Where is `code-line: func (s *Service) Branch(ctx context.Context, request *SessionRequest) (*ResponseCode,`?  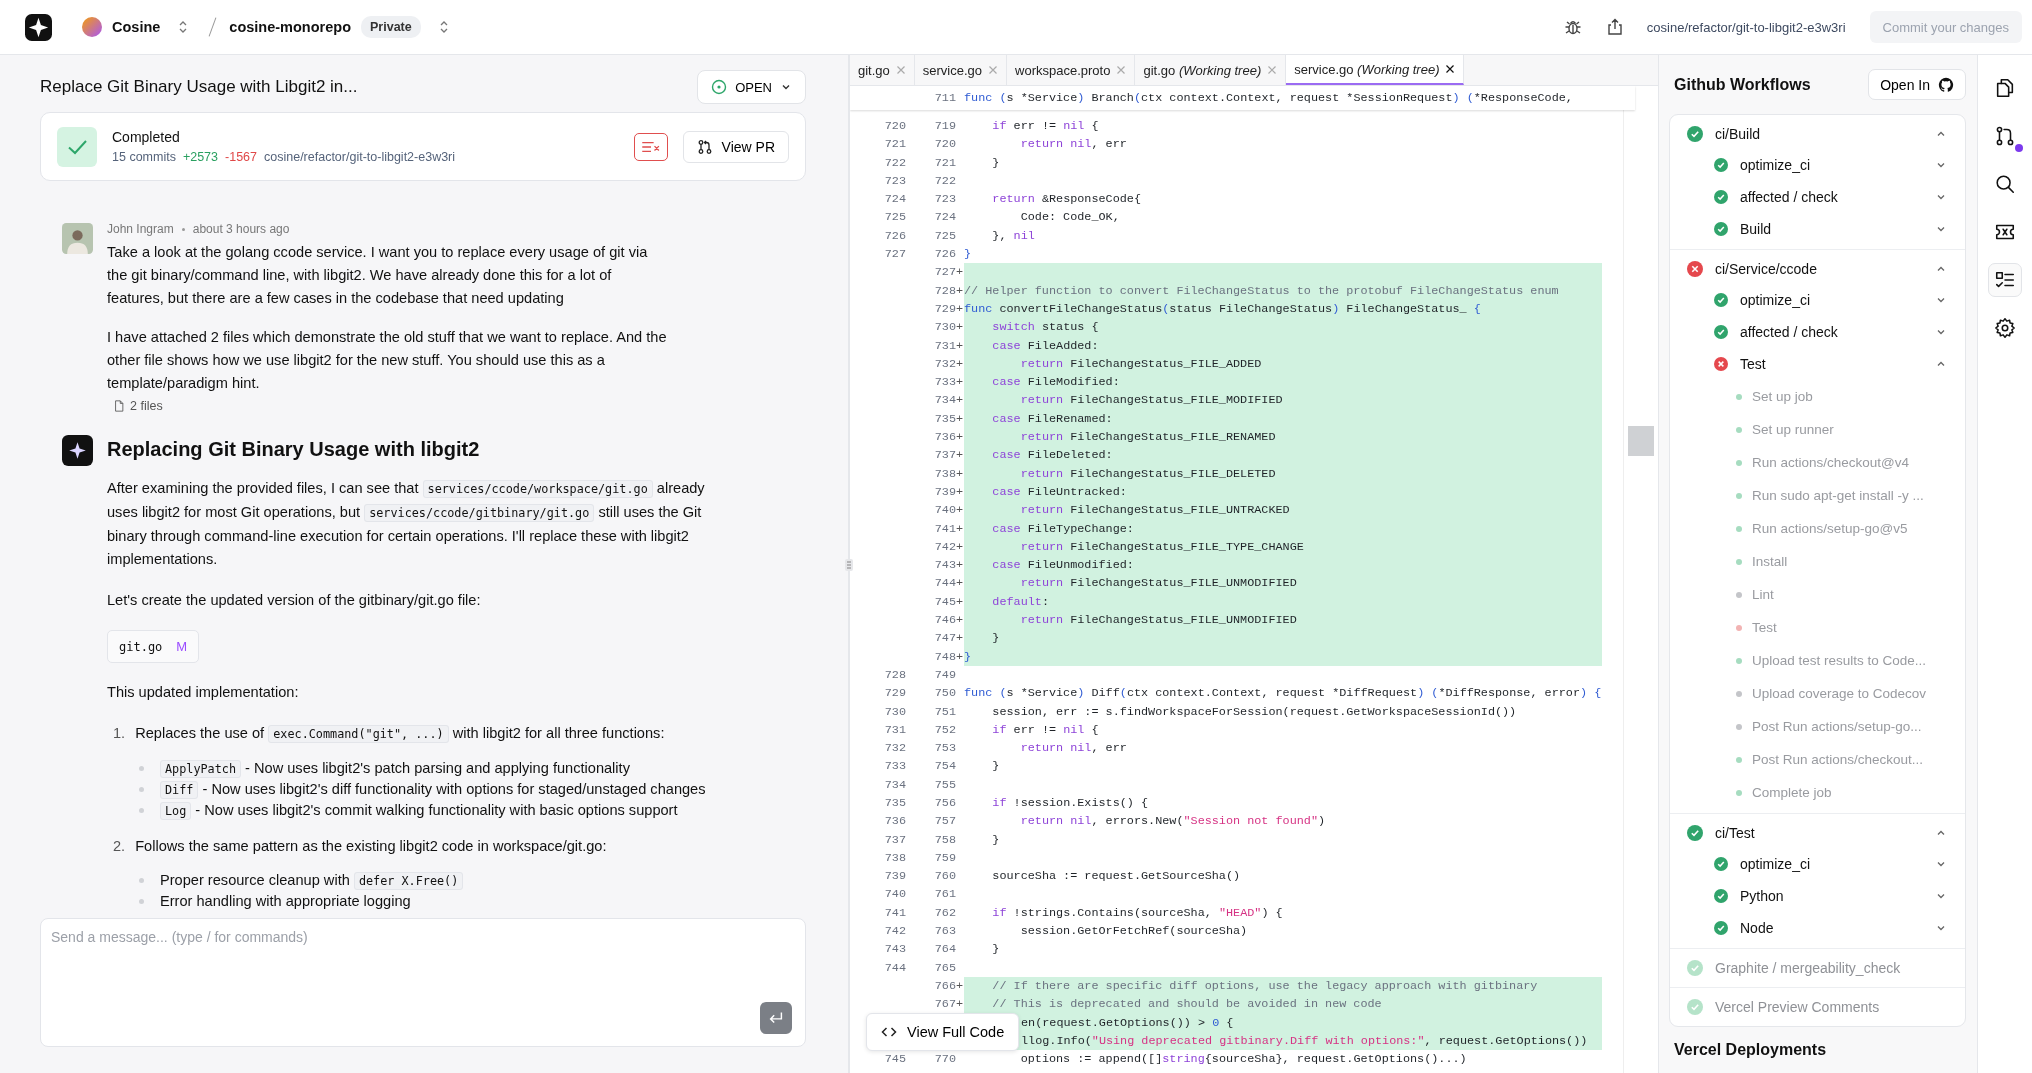 code-line: func (s *Service) Branch(ctx context.Context, request *SessionRequest) (*ResponseCode, is located at coordinates (1268, 98).